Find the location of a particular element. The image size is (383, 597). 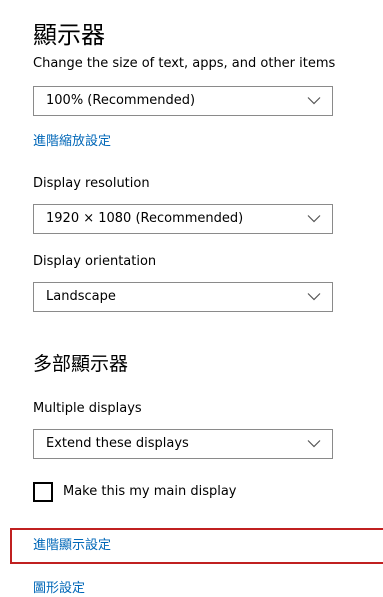

resolution-dropdown-value: 1920 × 1080 (Recommended) is located at coordinates (145, 218).